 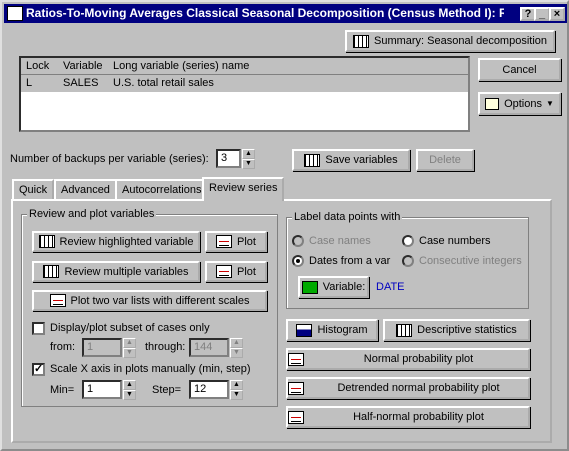 I want to click on header-lock: Lock, so click(x=38, y=66).